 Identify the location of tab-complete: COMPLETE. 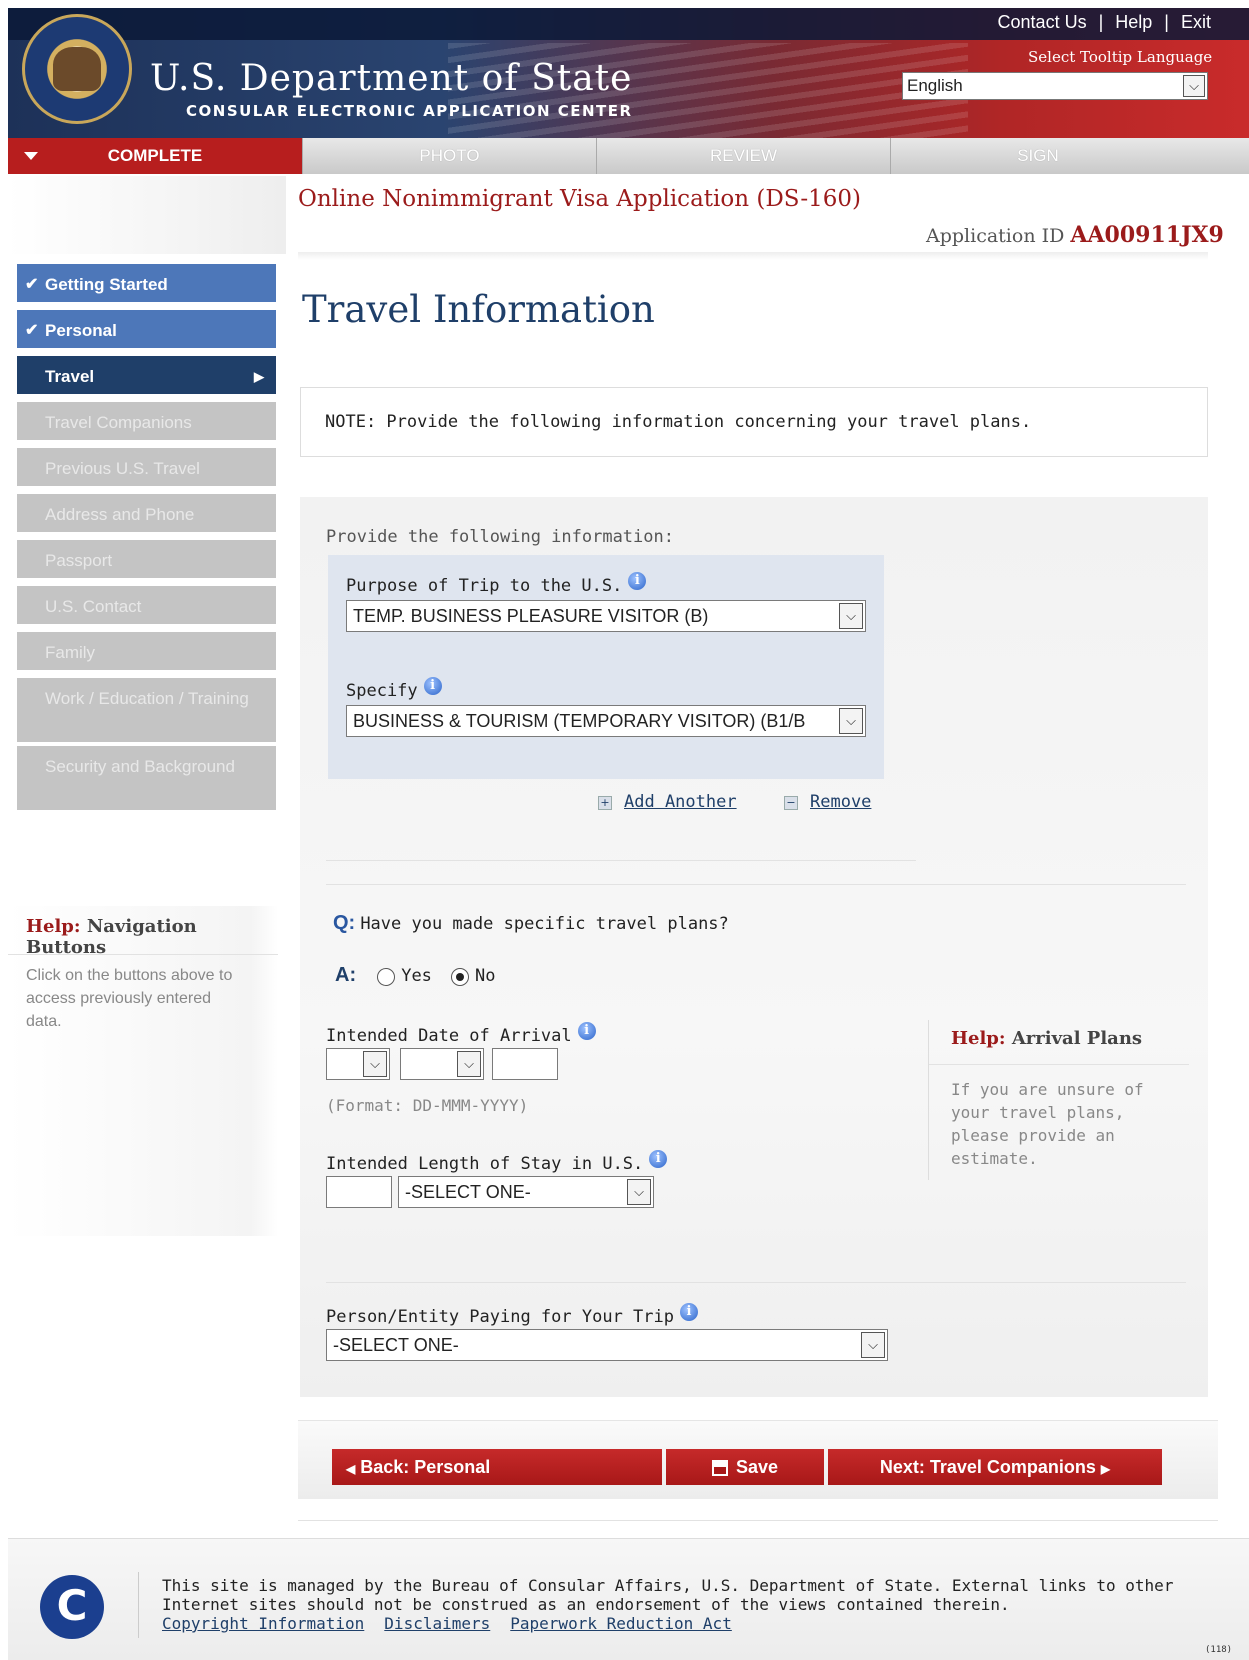
(155, 156).